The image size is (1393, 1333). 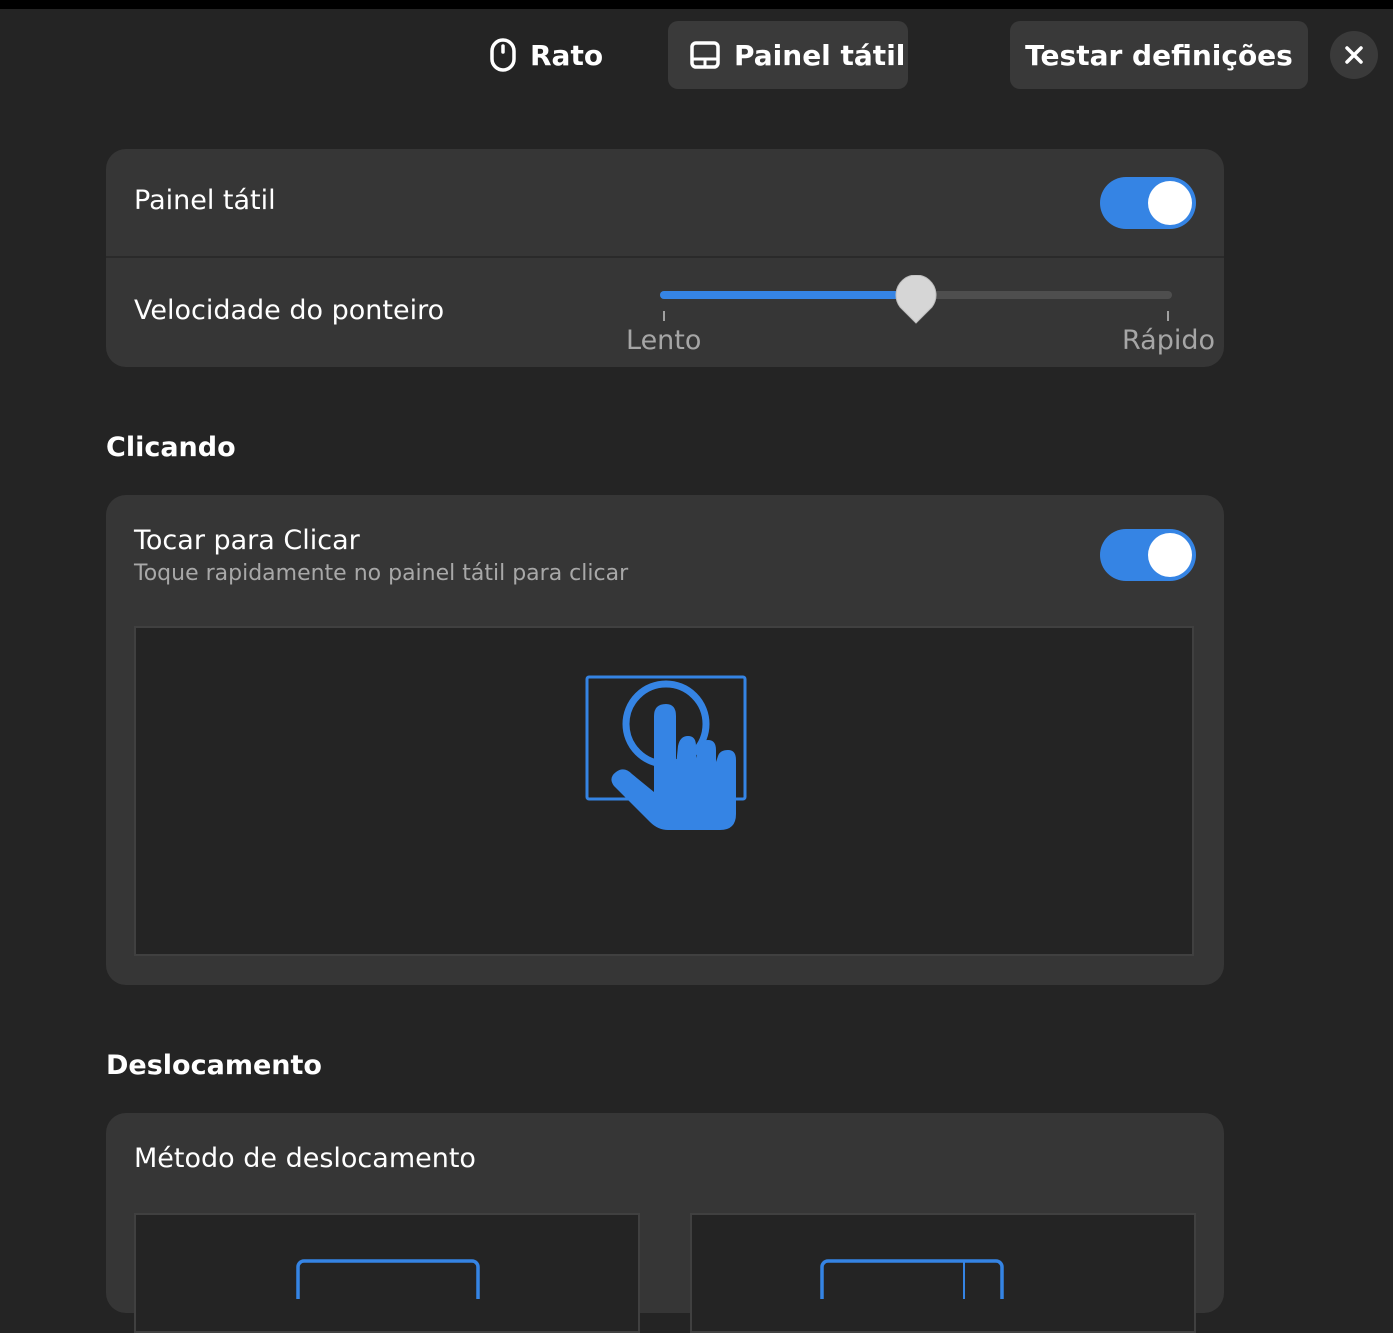 I want to click on scroll-method-label: Método de deslocamento, so click(x=305, y=1158).